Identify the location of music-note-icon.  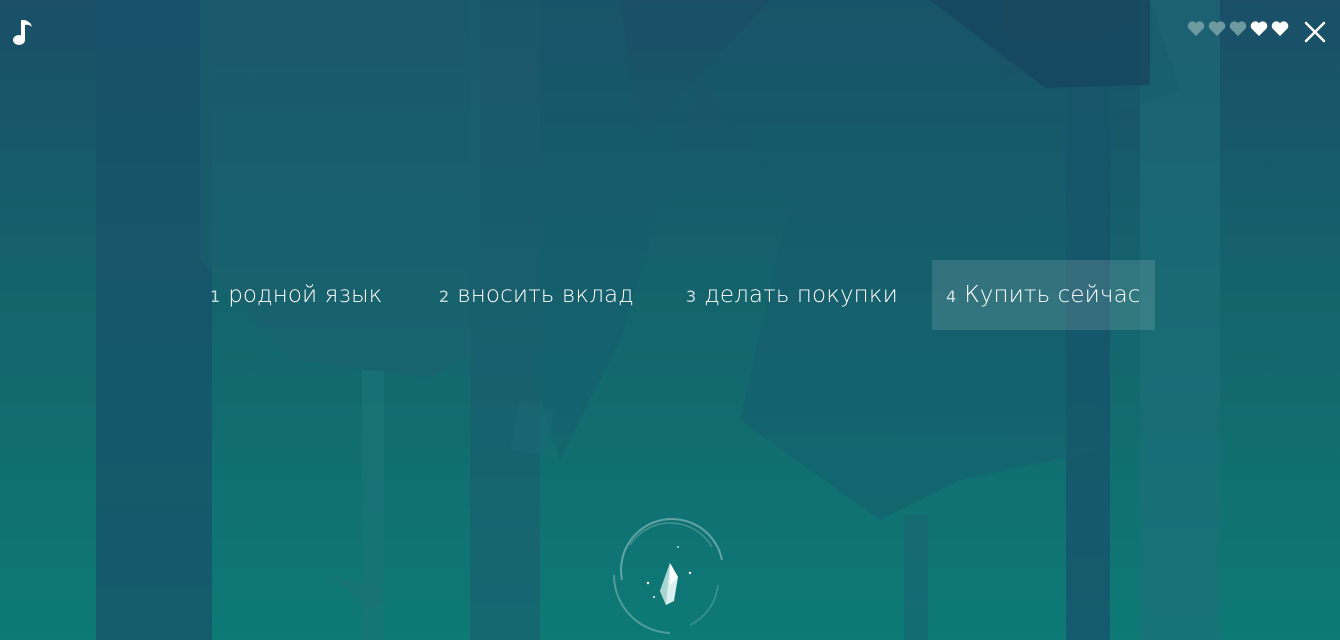
(22, 32).